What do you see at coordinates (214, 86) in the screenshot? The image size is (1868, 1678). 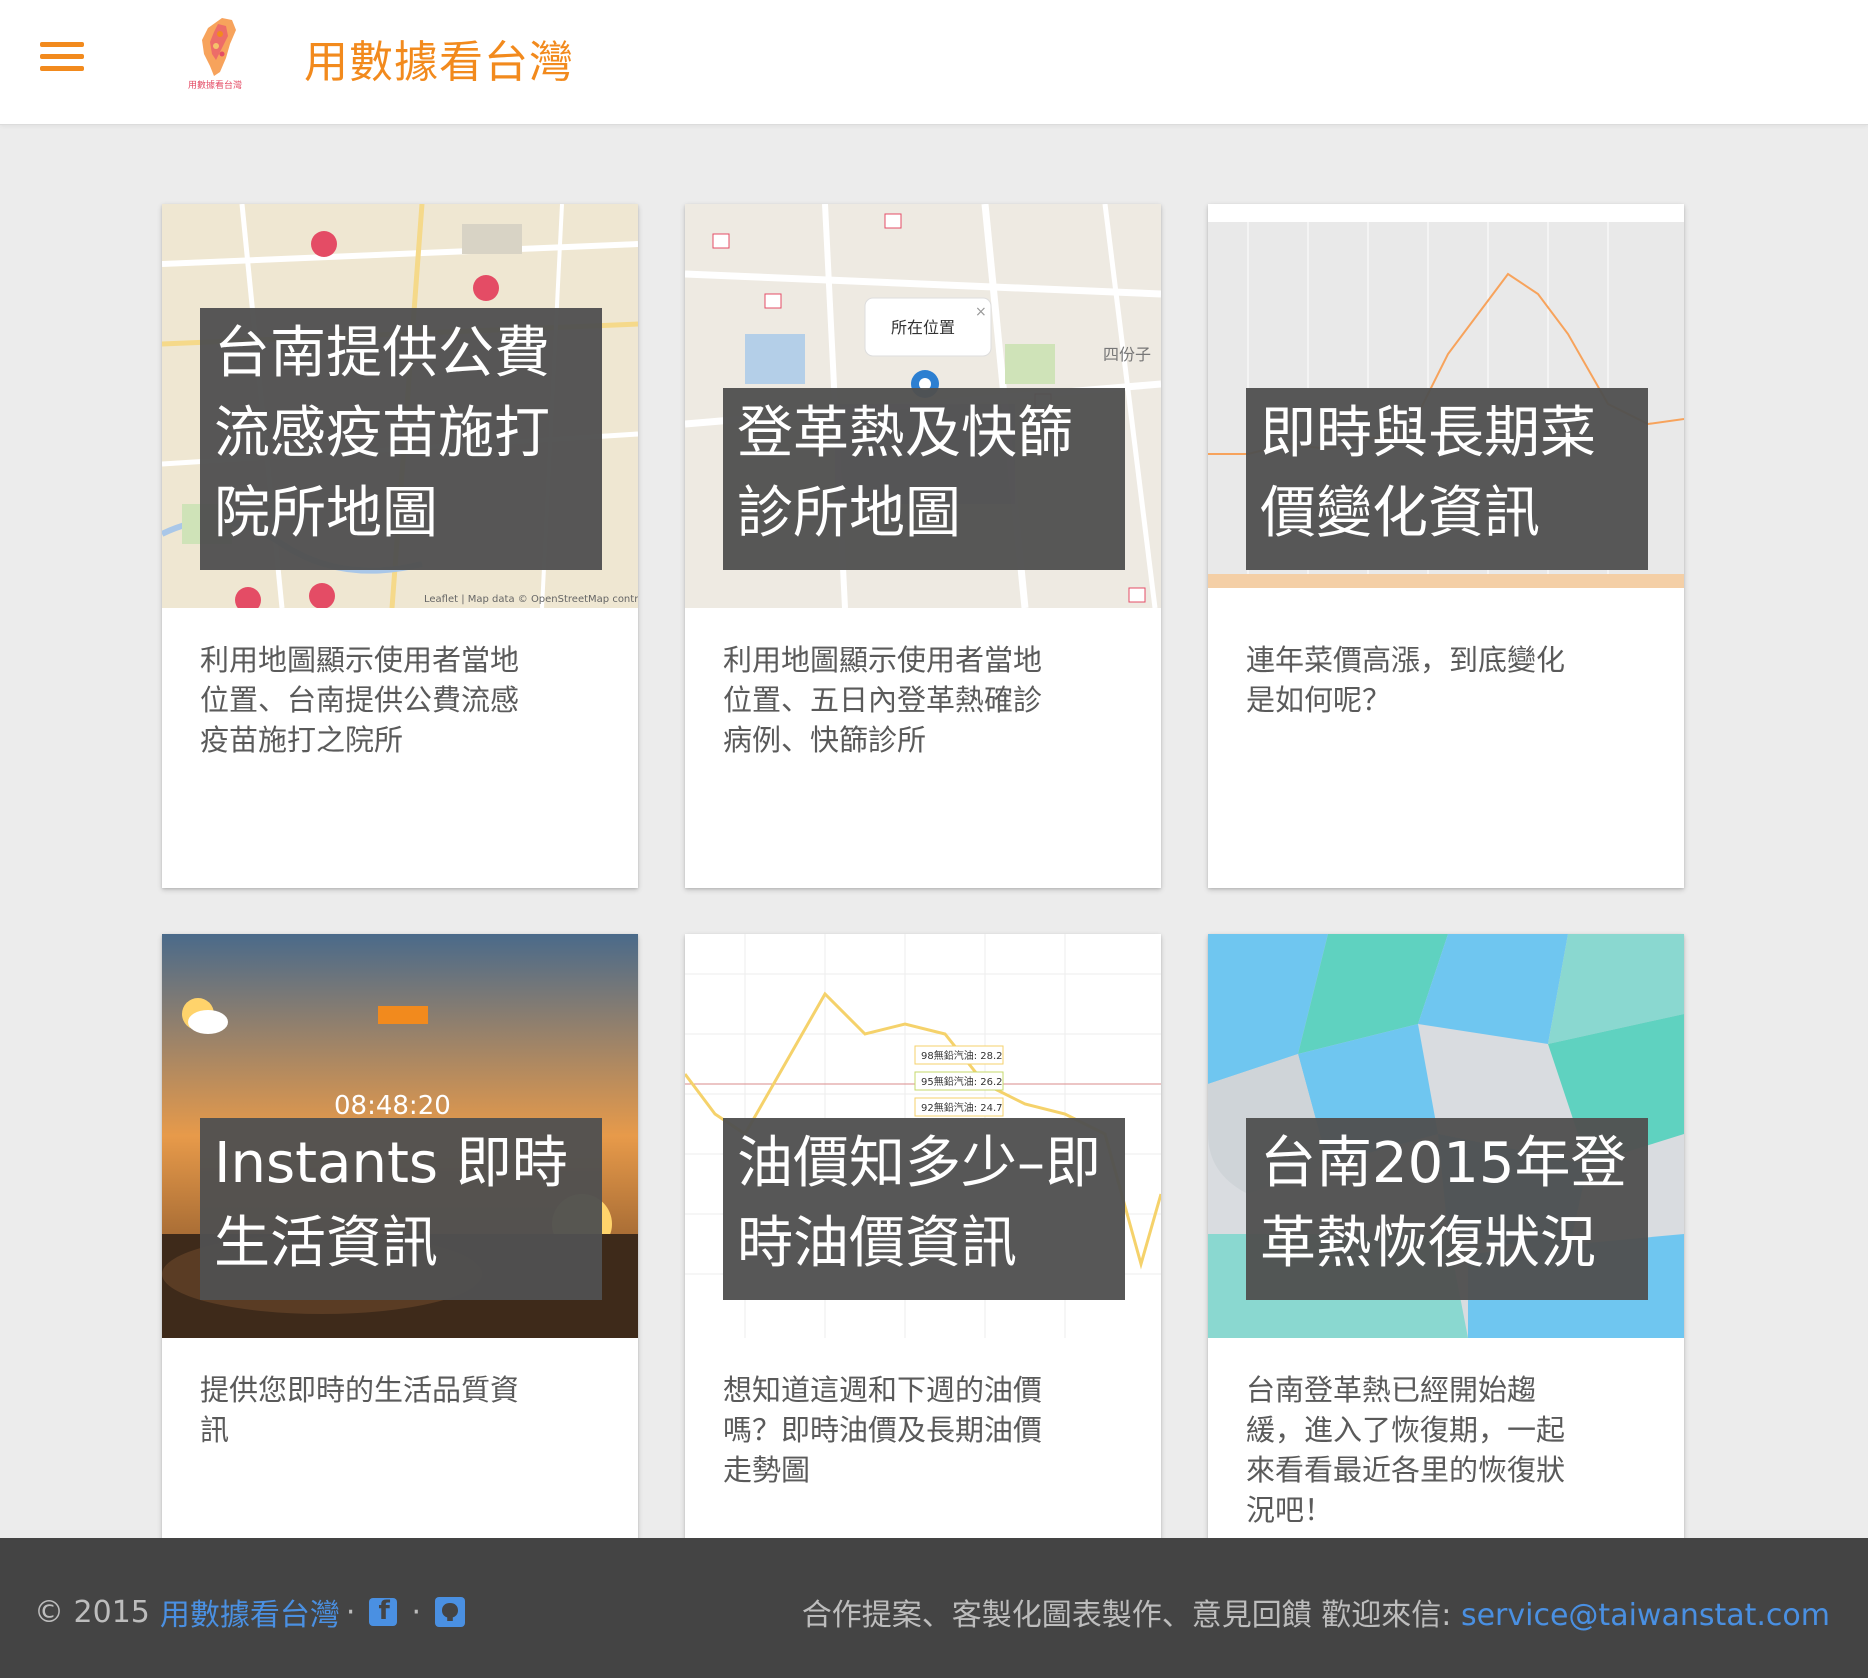 I see `logo-text: 用數據看台灣` at bounding box center [214, 86].